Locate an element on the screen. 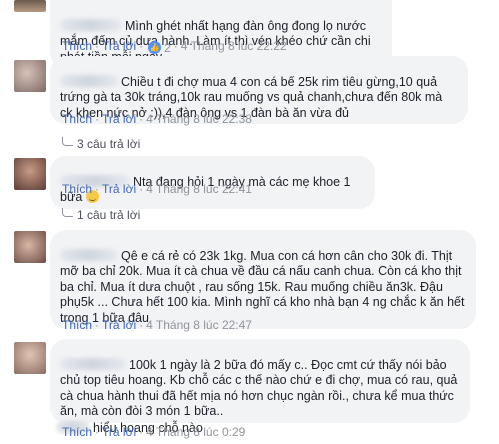  reaction-count: 👍 2 is located at coordinates (159, 48).